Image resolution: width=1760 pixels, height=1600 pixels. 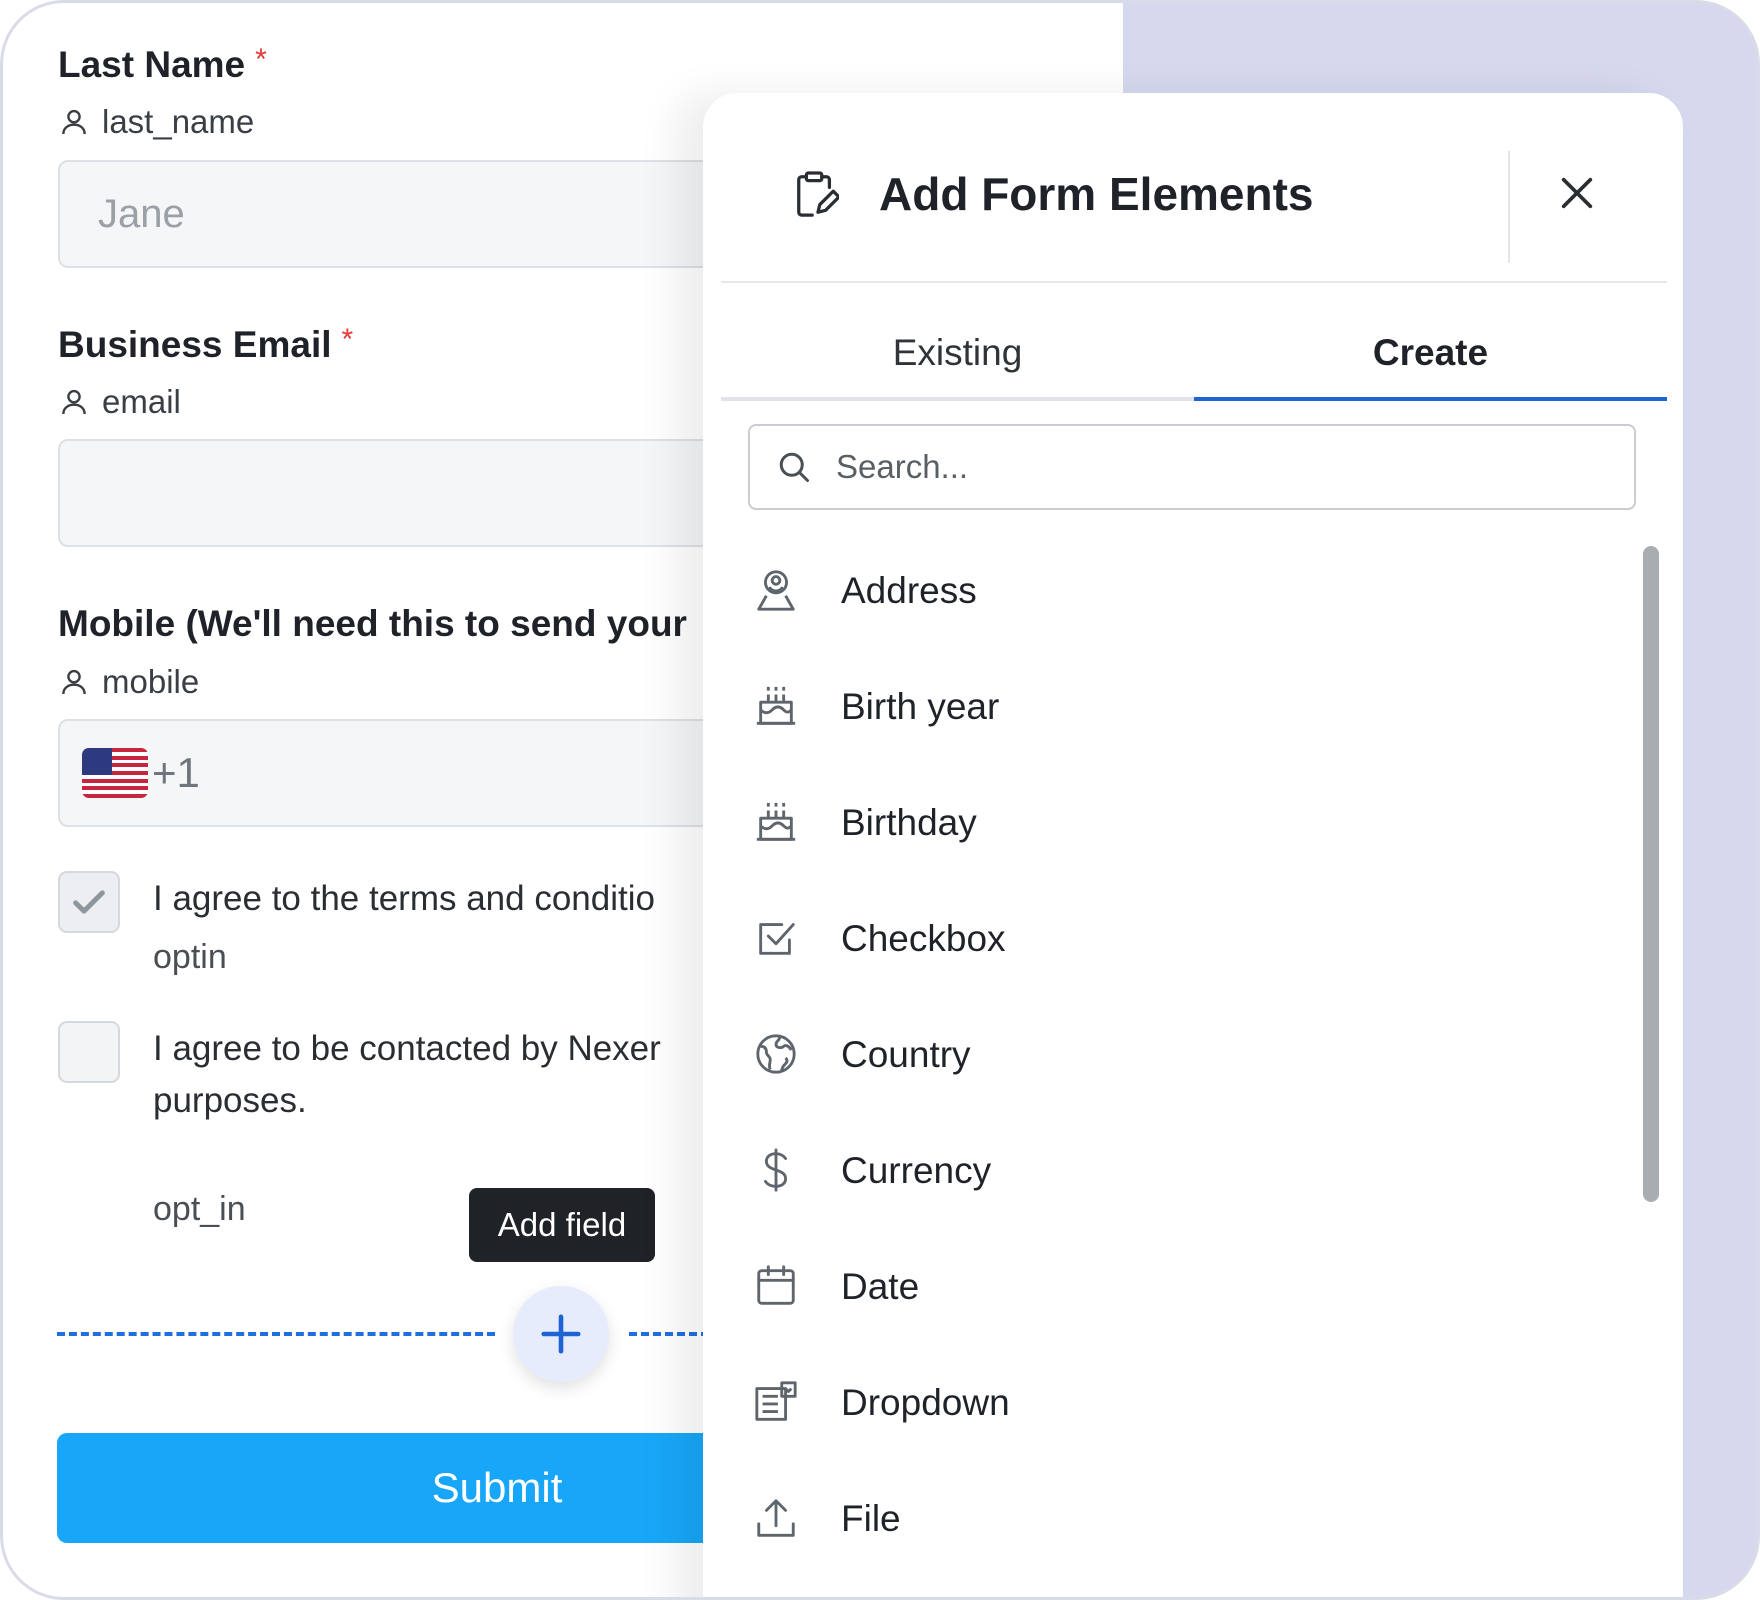 I want to click on email-key-row: email, so click(x=119, y=402).